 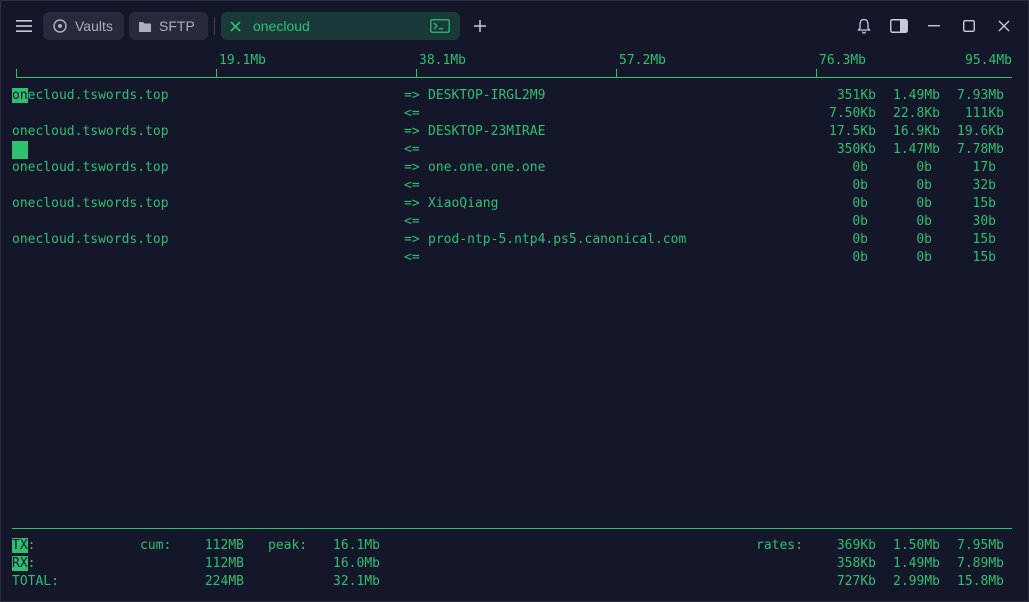 I want to click on terminal-icon, so click(x=440, y=26).